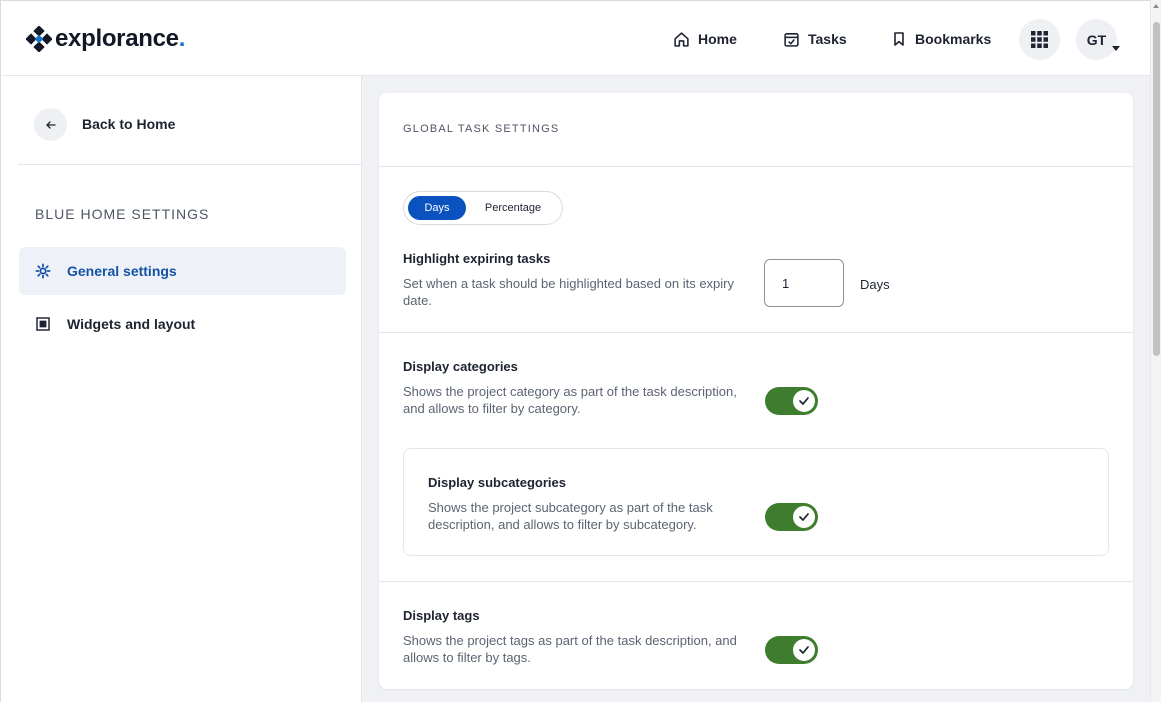 This screenshot has width=1161, height=702. I want to click on avatar-initials: GT, so click(1096, 39).